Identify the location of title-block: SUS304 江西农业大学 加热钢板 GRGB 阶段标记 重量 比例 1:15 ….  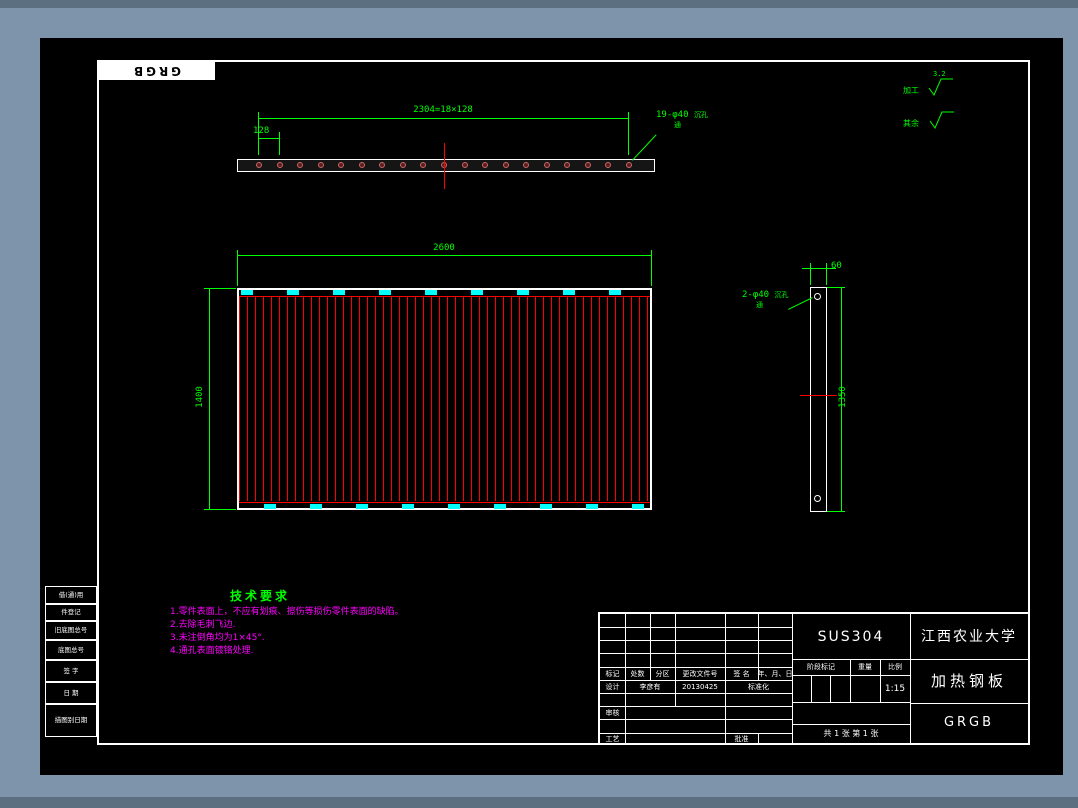
(814, 678).